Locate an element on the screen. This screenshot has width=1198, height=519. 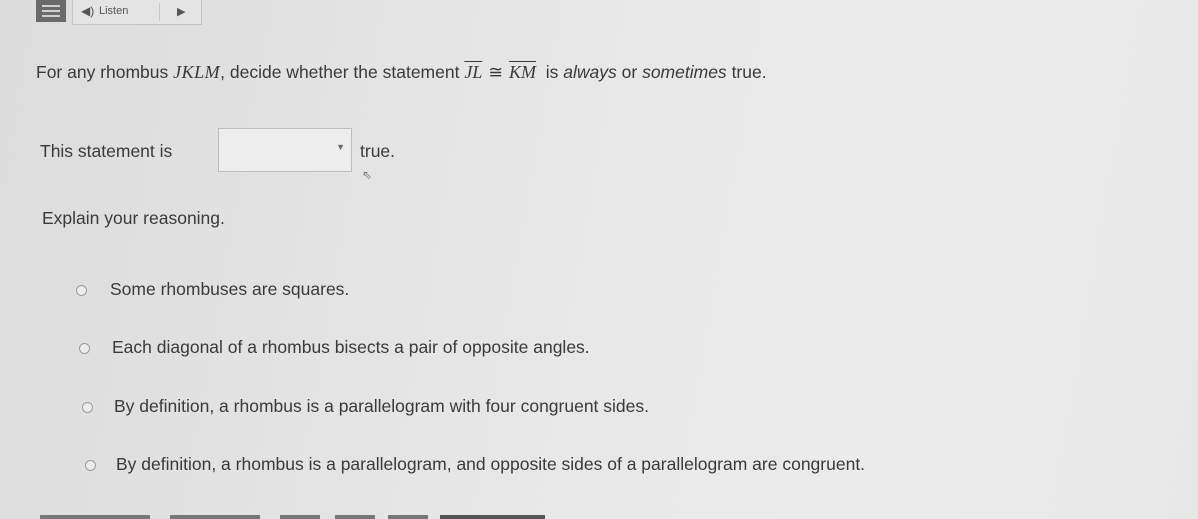
figure-name: JKLM is located at coordinates (197, 72).